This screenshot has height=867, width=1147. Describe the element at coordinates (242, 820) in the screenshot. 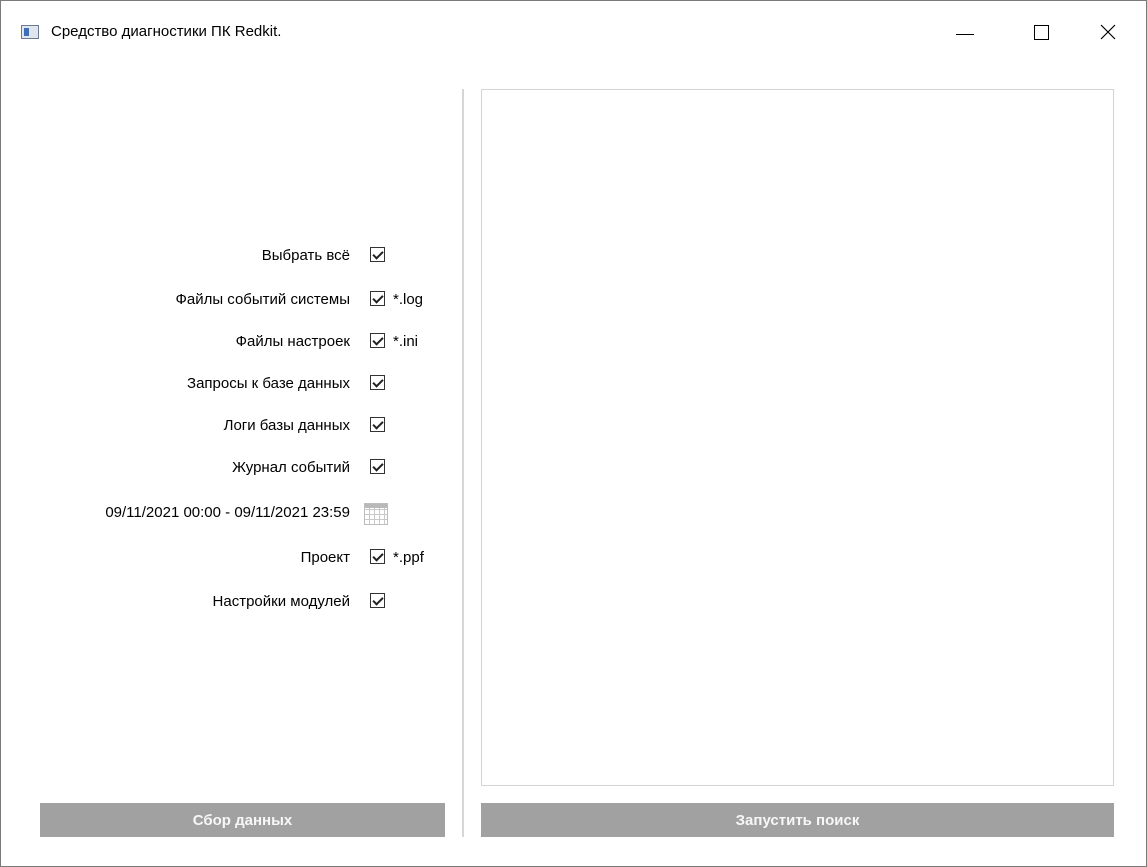

I see `collect-data-button: Сбор данных` at that location.